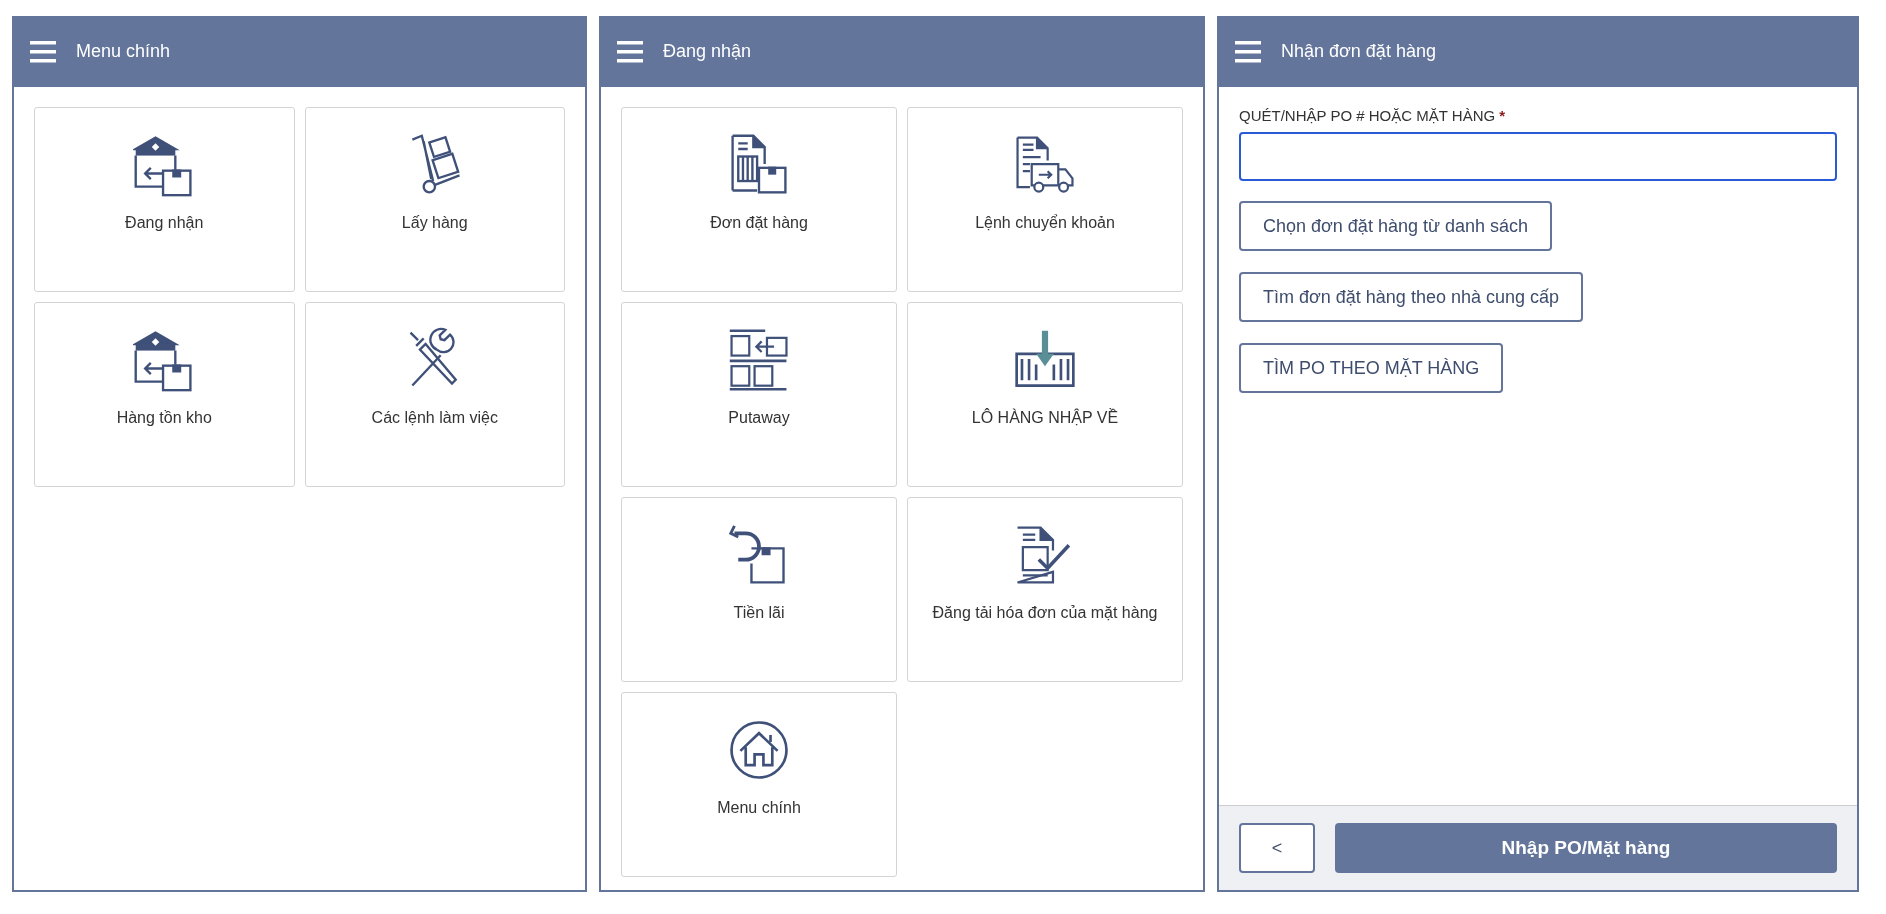 This screenshot has height=914, width=1886. What do you see at coordinates (759, 360) in the screenshot?
I see `shelf-boxes-icon` at bounding box center [759, 360].